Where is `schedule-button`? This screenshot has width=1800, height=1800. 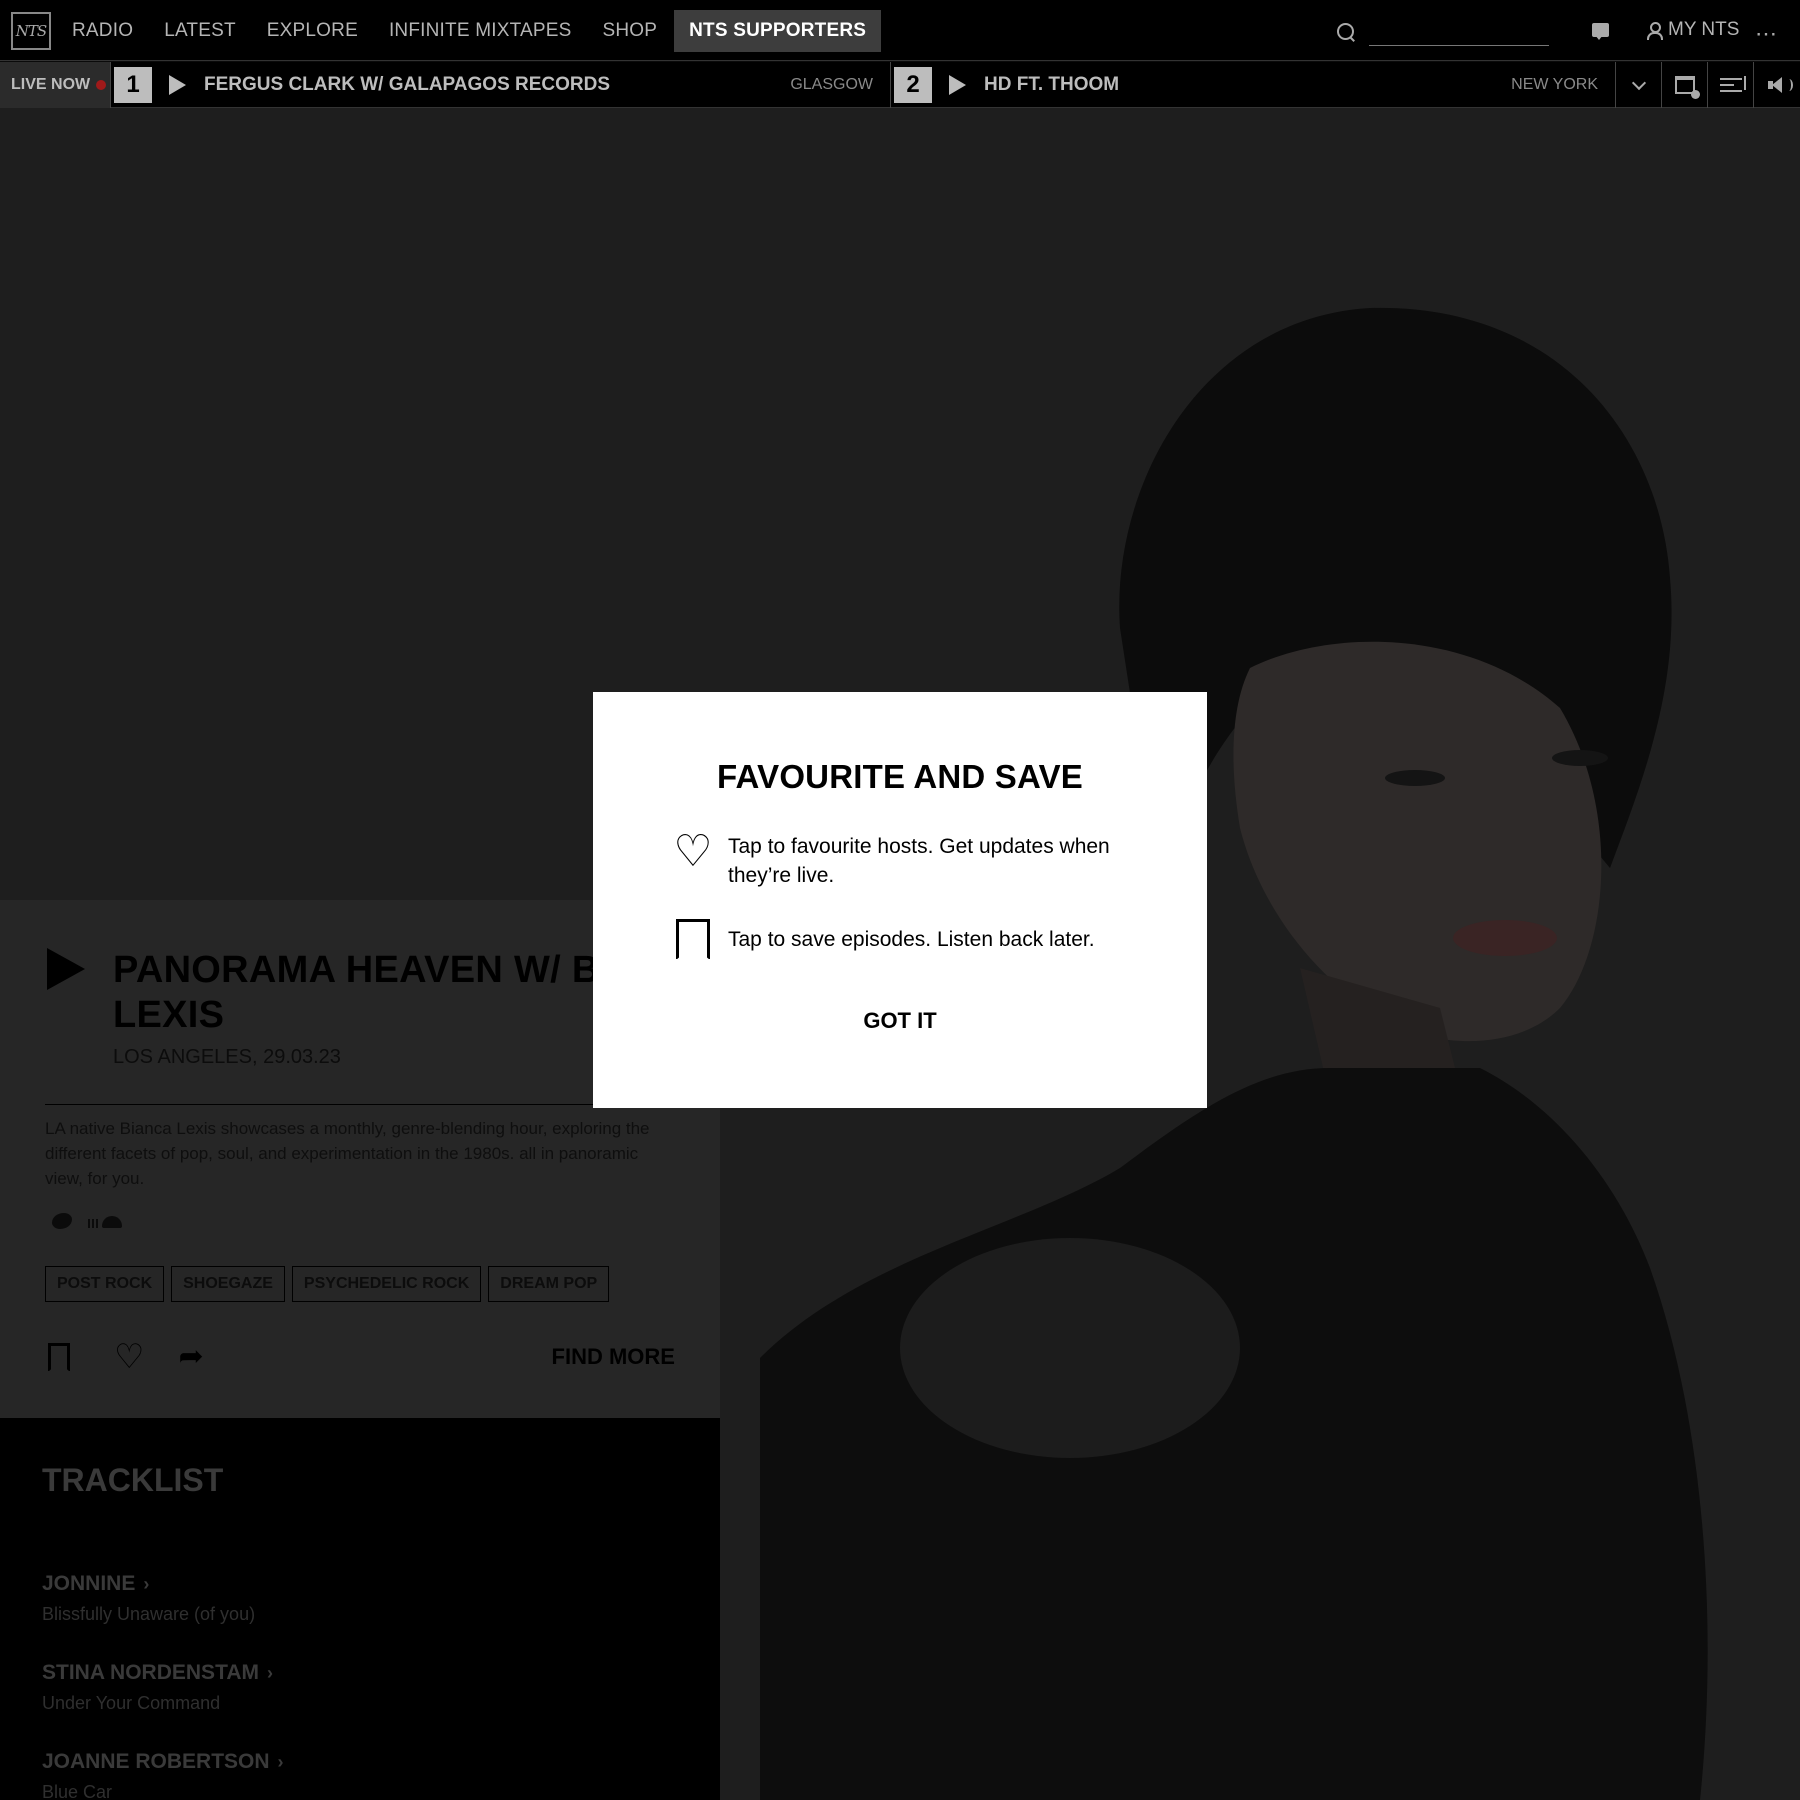 schedule-button is located at coordinates (1684, 85).